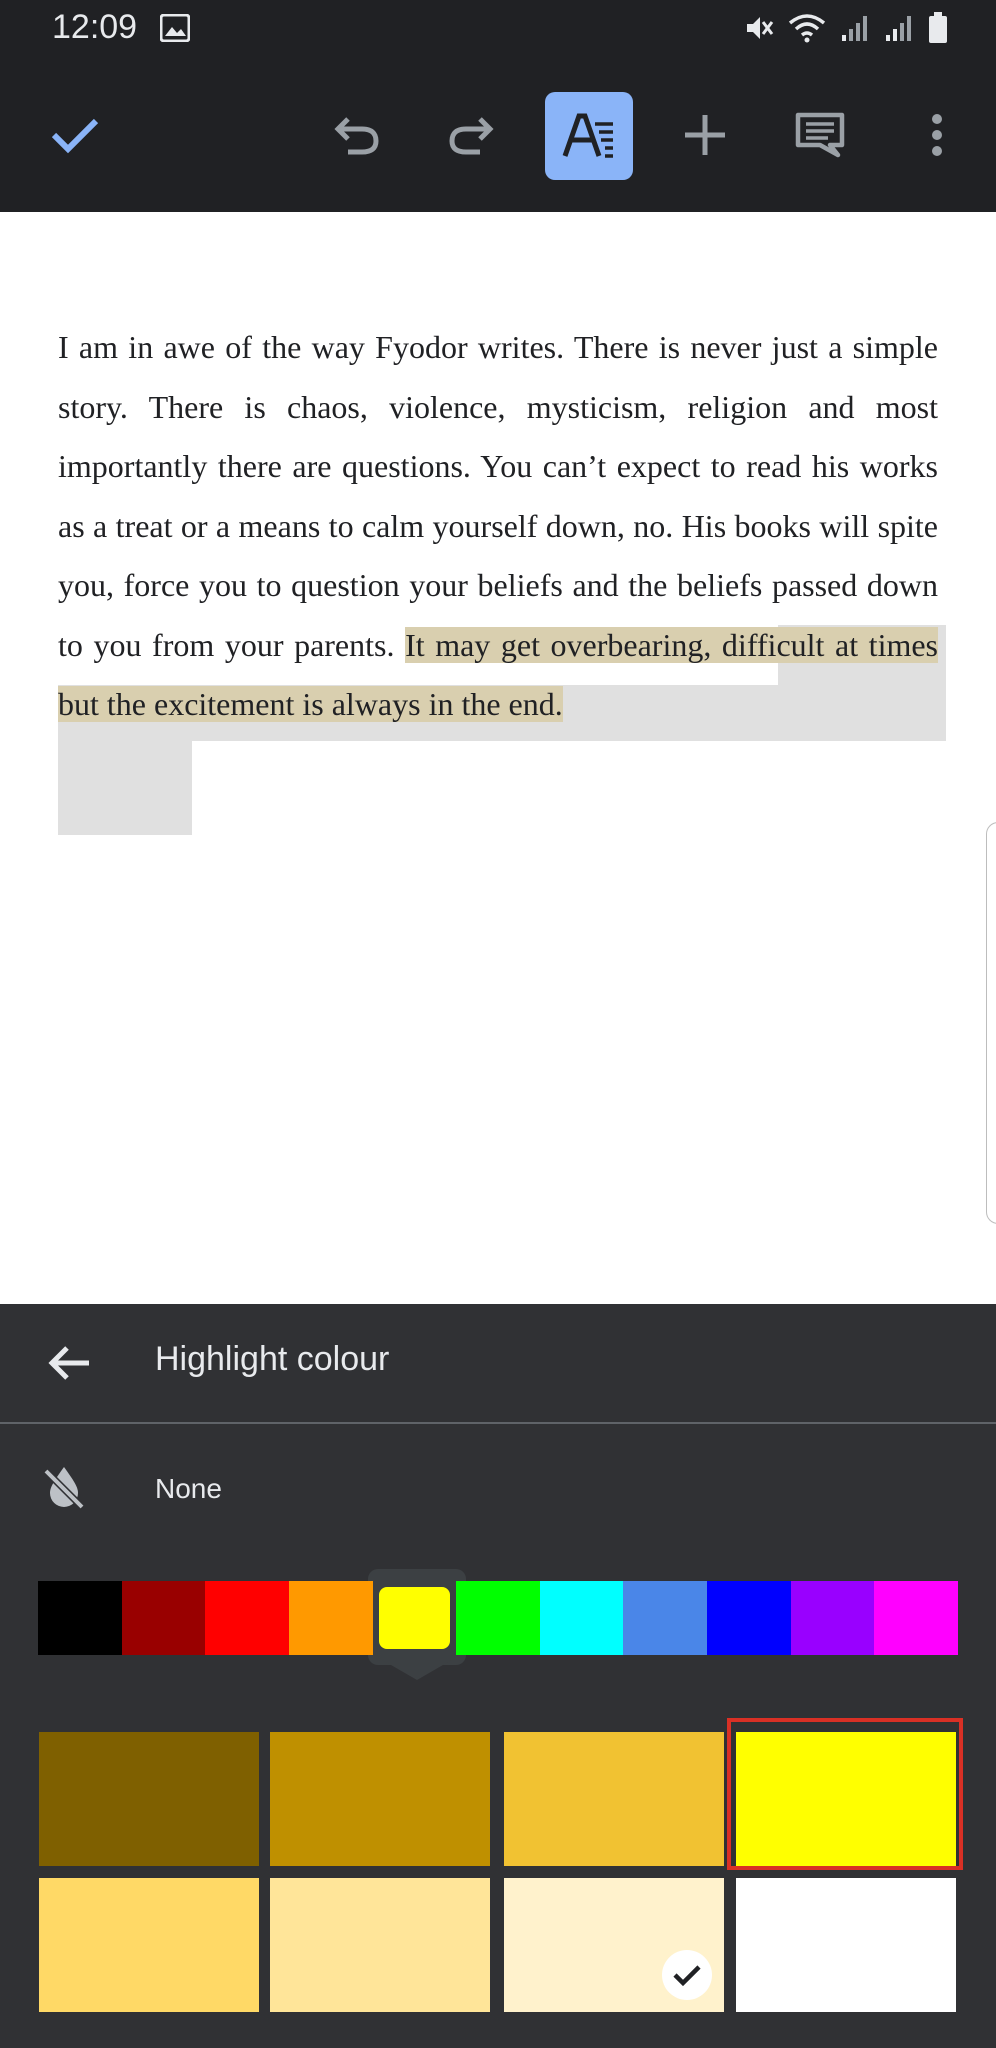 Image resolution: width=996 pixels, height=2048 pixels. I want to click on status-icons, so click(846, 30).